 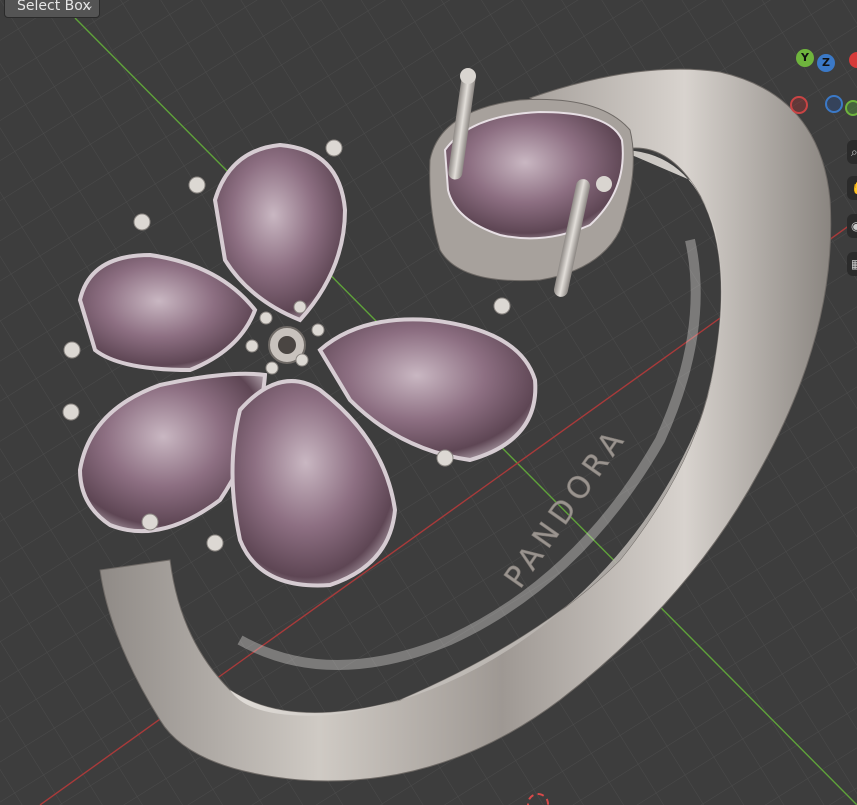 What do you see at coordinates (852, 152) in the screenshot?
I see `zoom-icon: ⌕` at bounding box center [852, 152].